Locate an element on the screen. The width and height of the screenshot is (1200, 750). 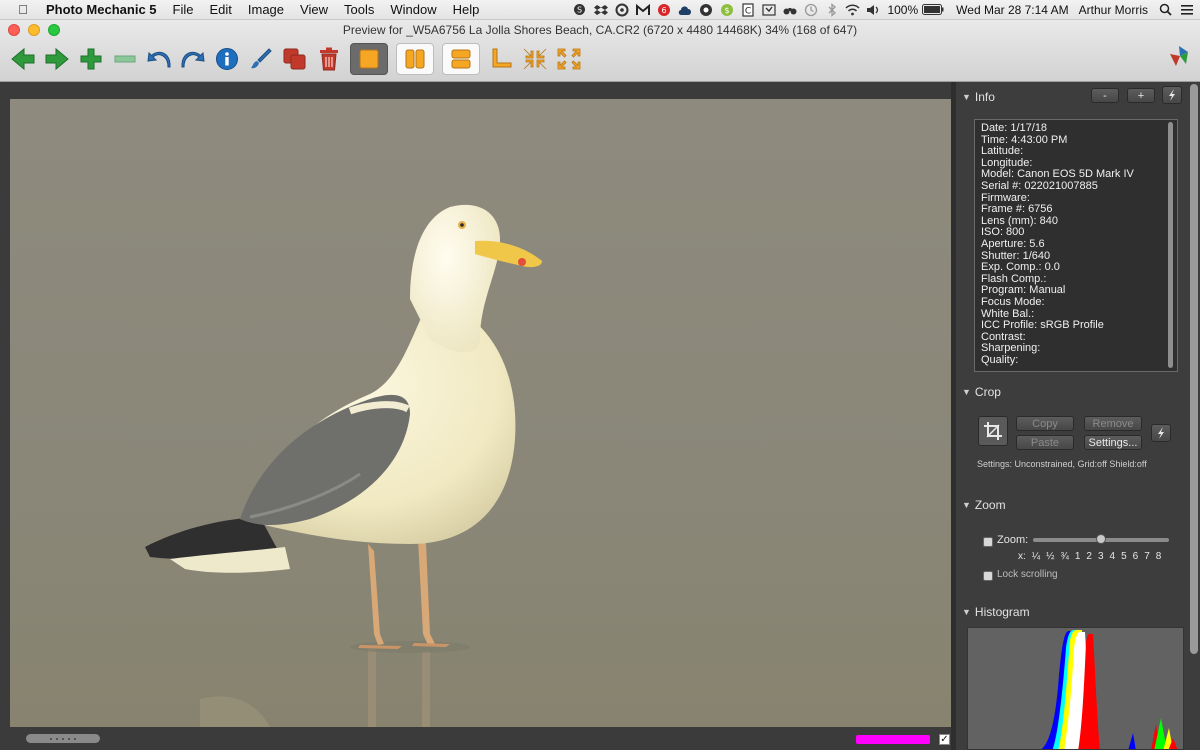
side-panel-scrollbar is located at coordinates (1194, 369).